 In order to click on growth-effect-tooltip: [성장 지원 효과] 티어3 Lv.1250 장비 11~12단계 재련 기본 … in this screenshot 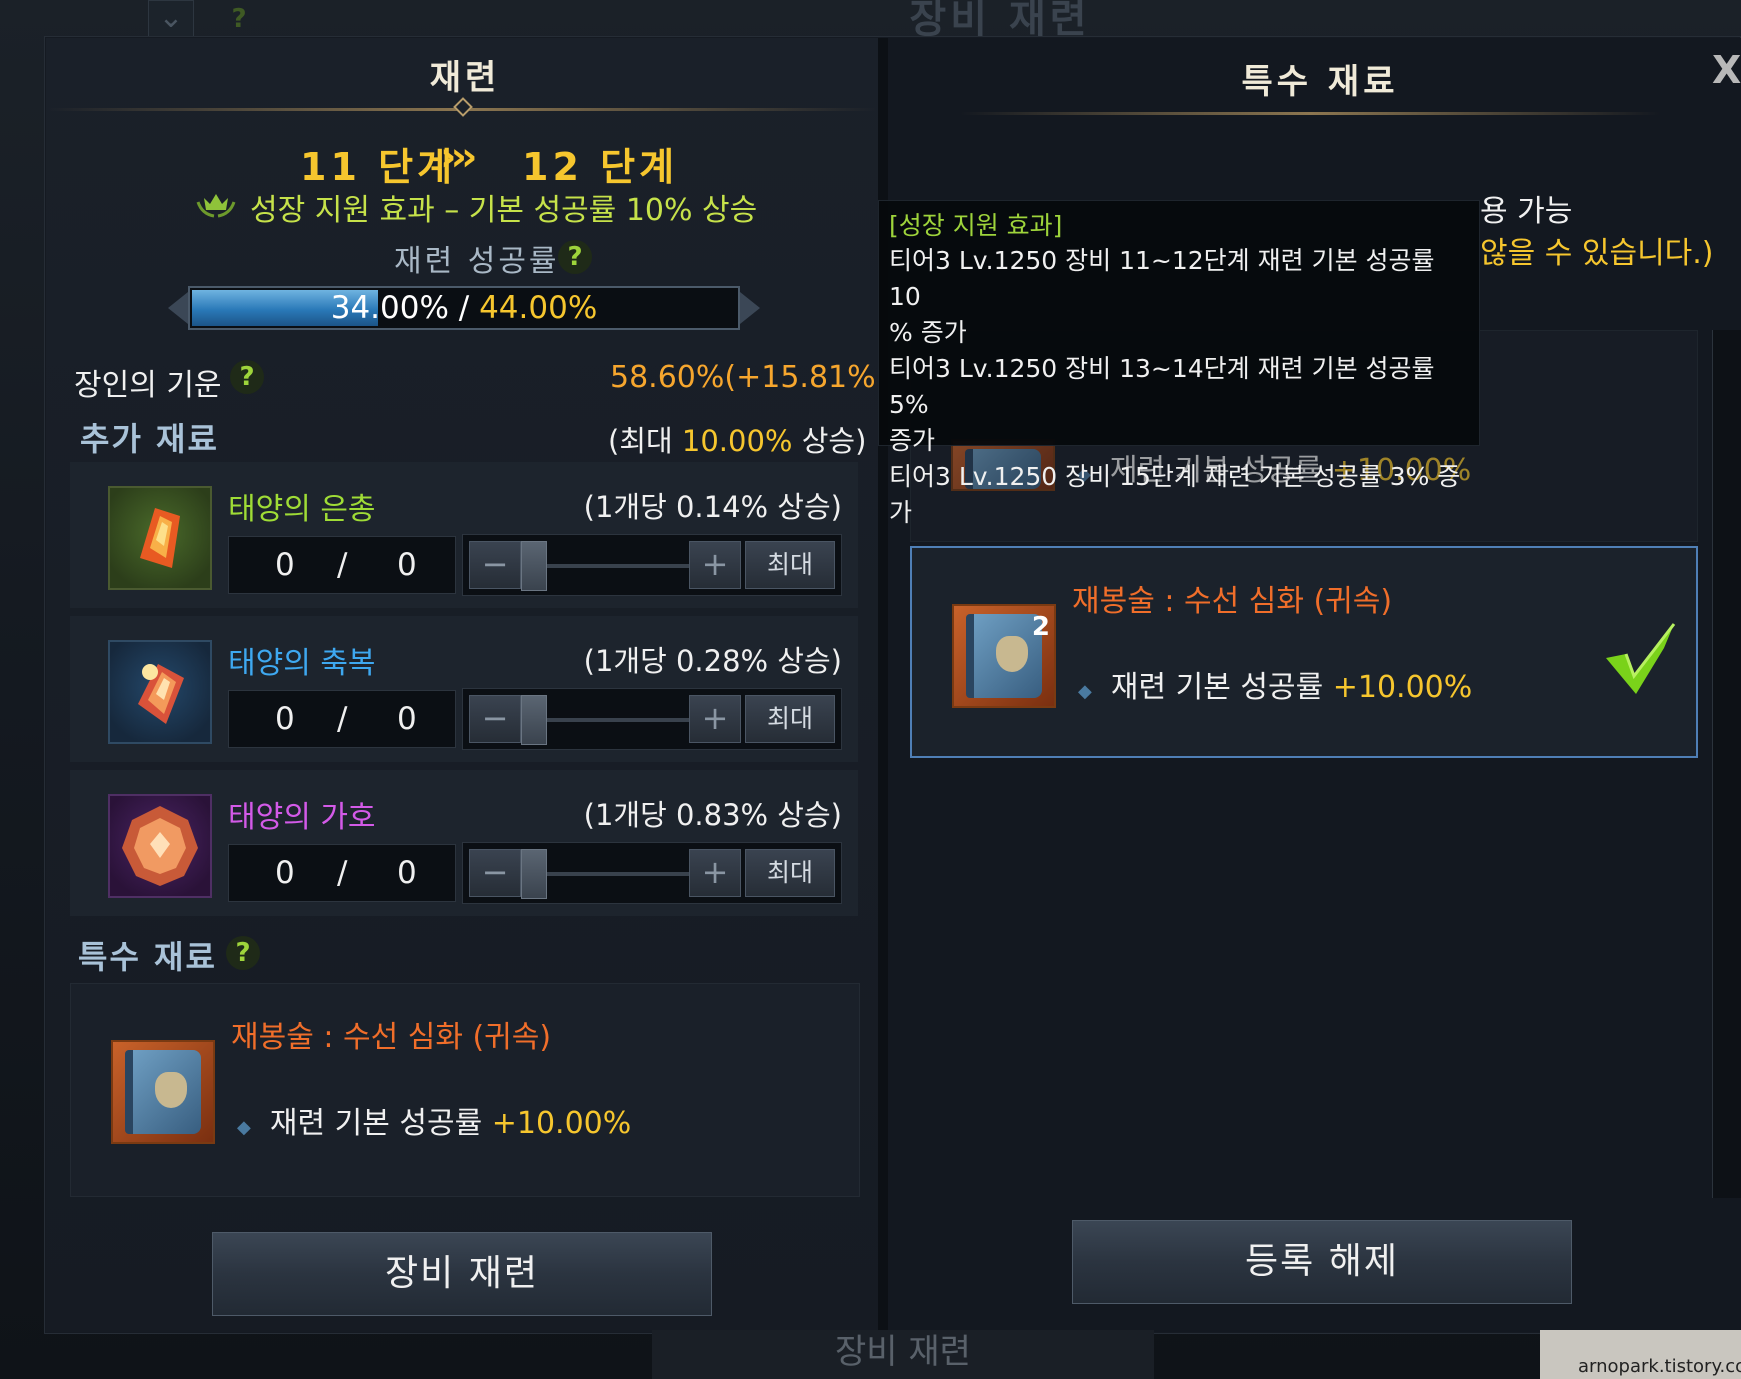, I will do `click(1179, 363)`.